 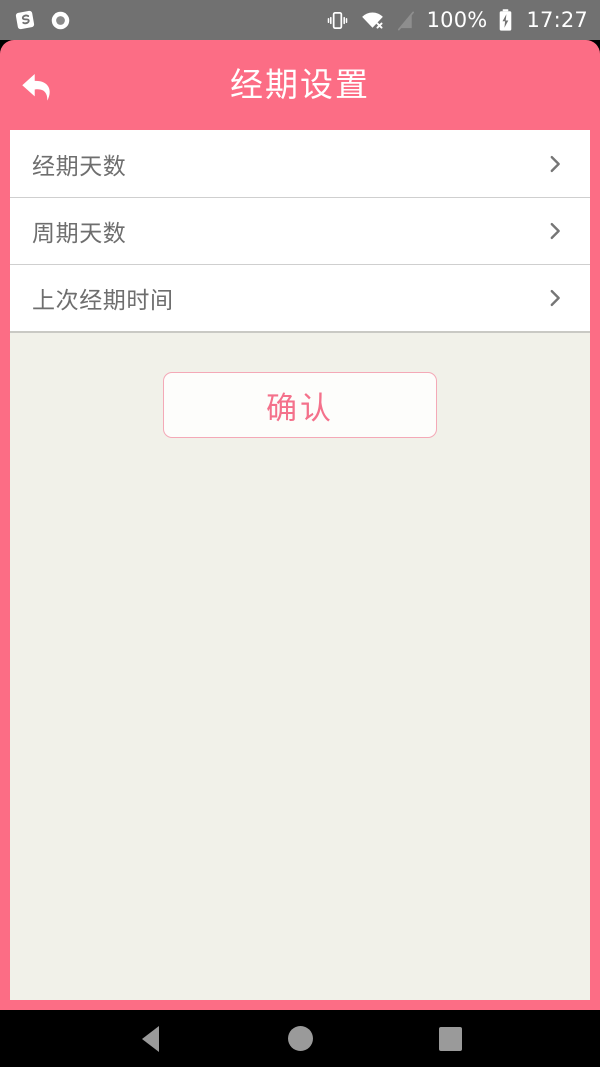 What do you see at coordinates (300, 163) in the screenshot?
I see `settings-row-period-days: 经期天数` at bounding box center [300, 163].